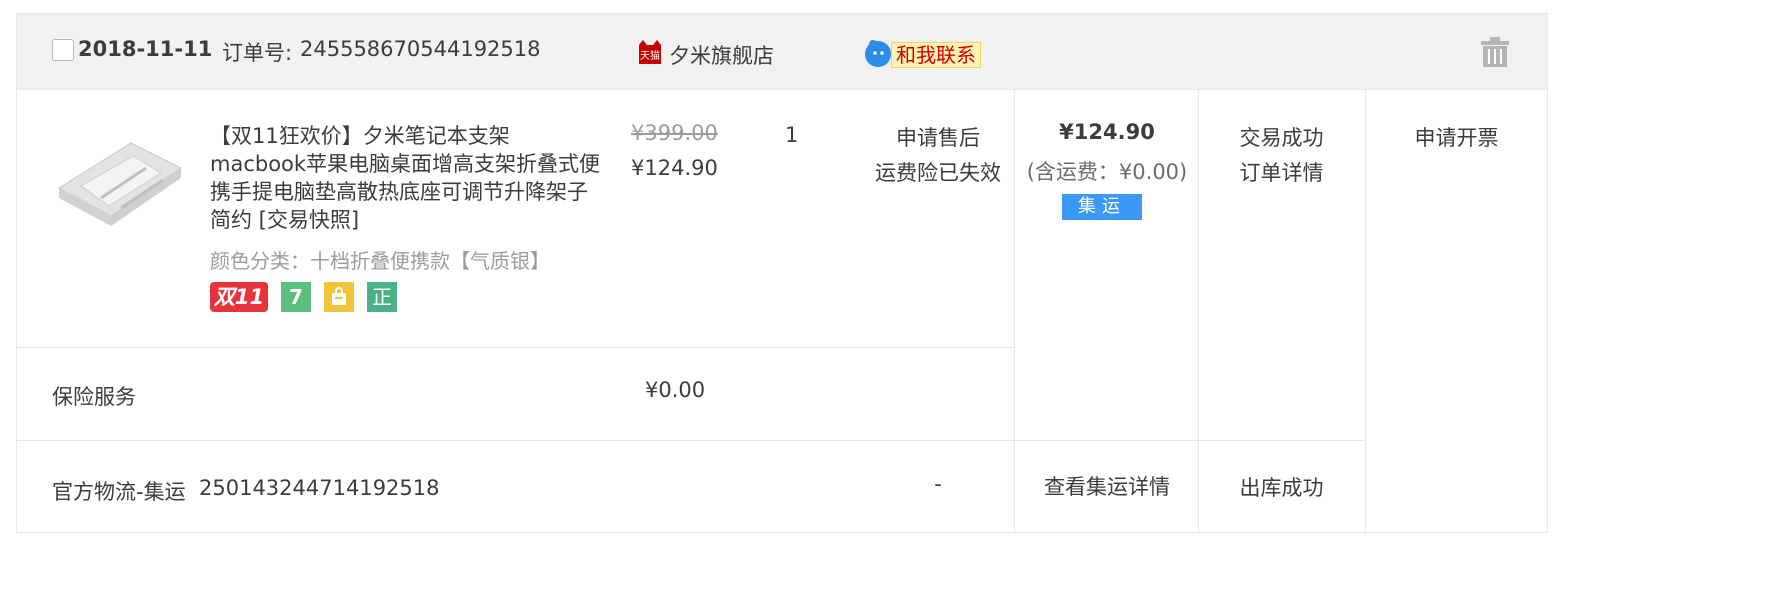 The height and width of the screenshot is (614, 1778). What do you see at coordinates (239, 297) in the screenshot?
I see `double11-badge: 双11` at bounding box center [239, 297].